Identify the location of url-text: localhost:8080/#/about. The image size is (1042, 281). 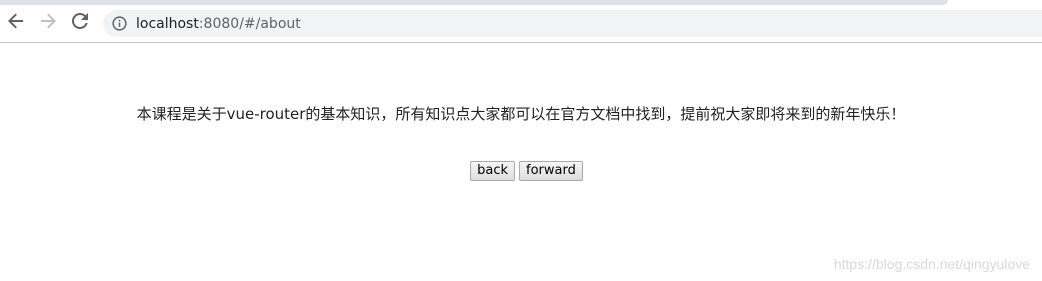
(218, 24).